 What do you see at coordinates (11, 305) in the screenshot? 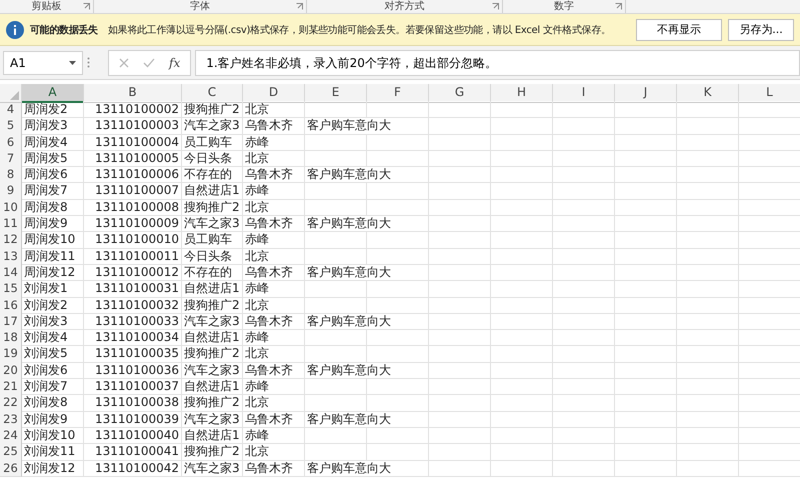
I see `row-header: 16` at bounding box center [11, 305].